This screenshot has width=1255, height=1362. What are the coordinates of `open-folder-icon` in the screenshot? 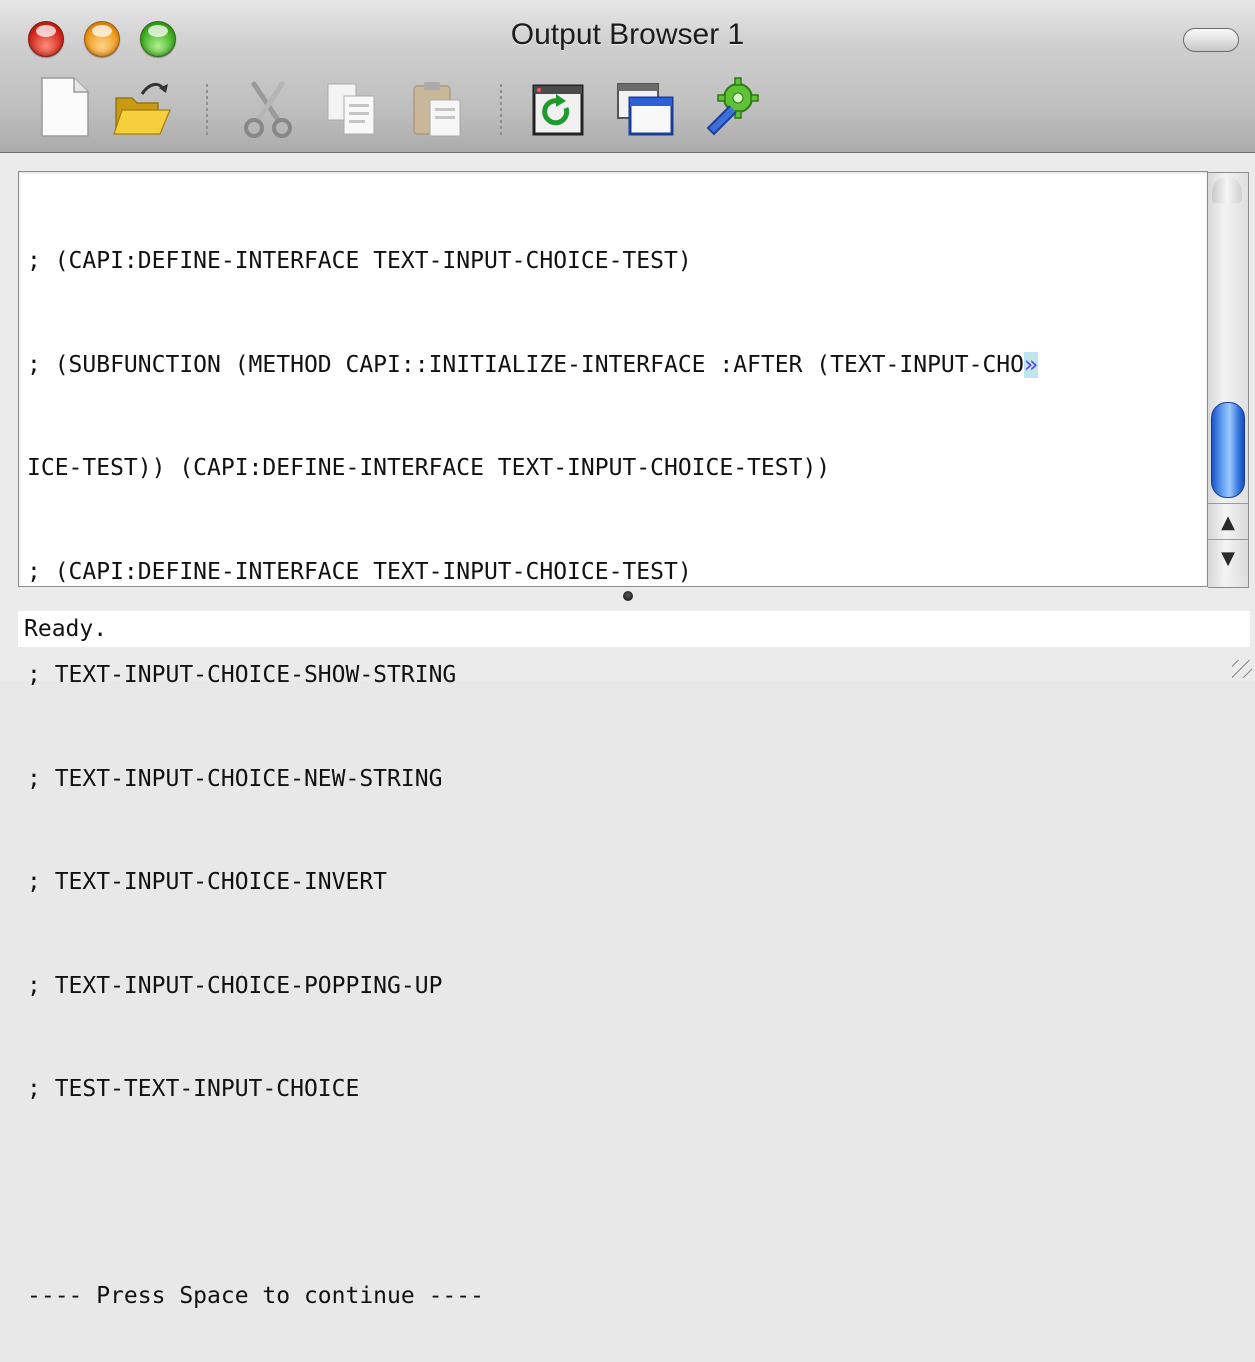 It's located at (142, 109).